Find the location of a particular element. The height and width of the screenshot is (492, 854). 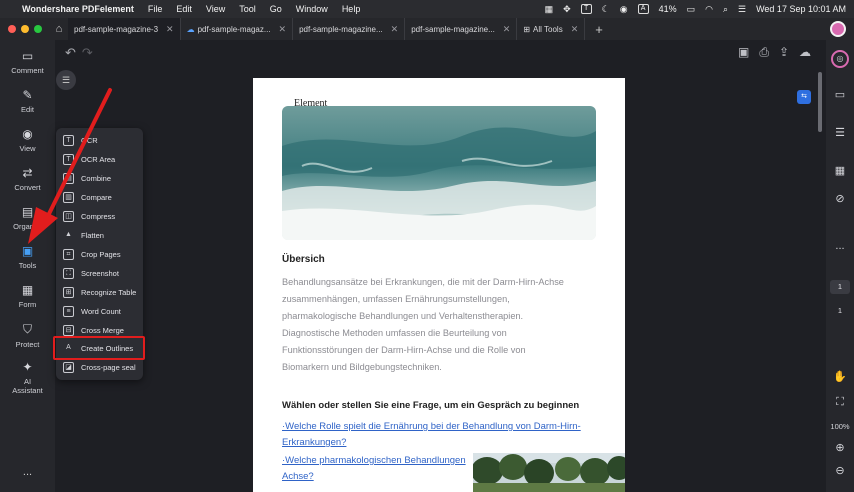

chat-icon: ▭ is located at coordinates (840, 94).